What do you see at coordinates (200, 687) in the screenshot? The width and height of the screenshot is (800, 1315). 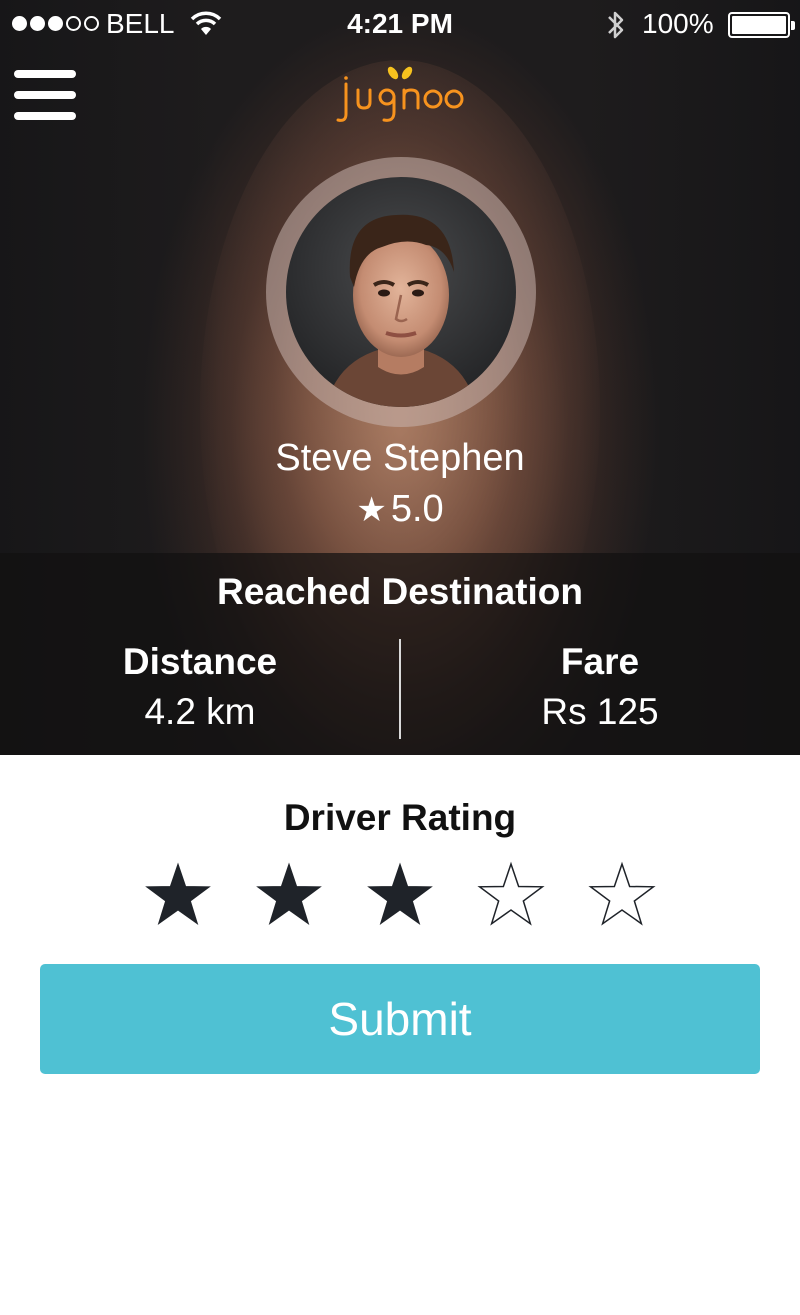 I see `distance-stat: Distance 4.2 km` at bounding box center [200, 687].